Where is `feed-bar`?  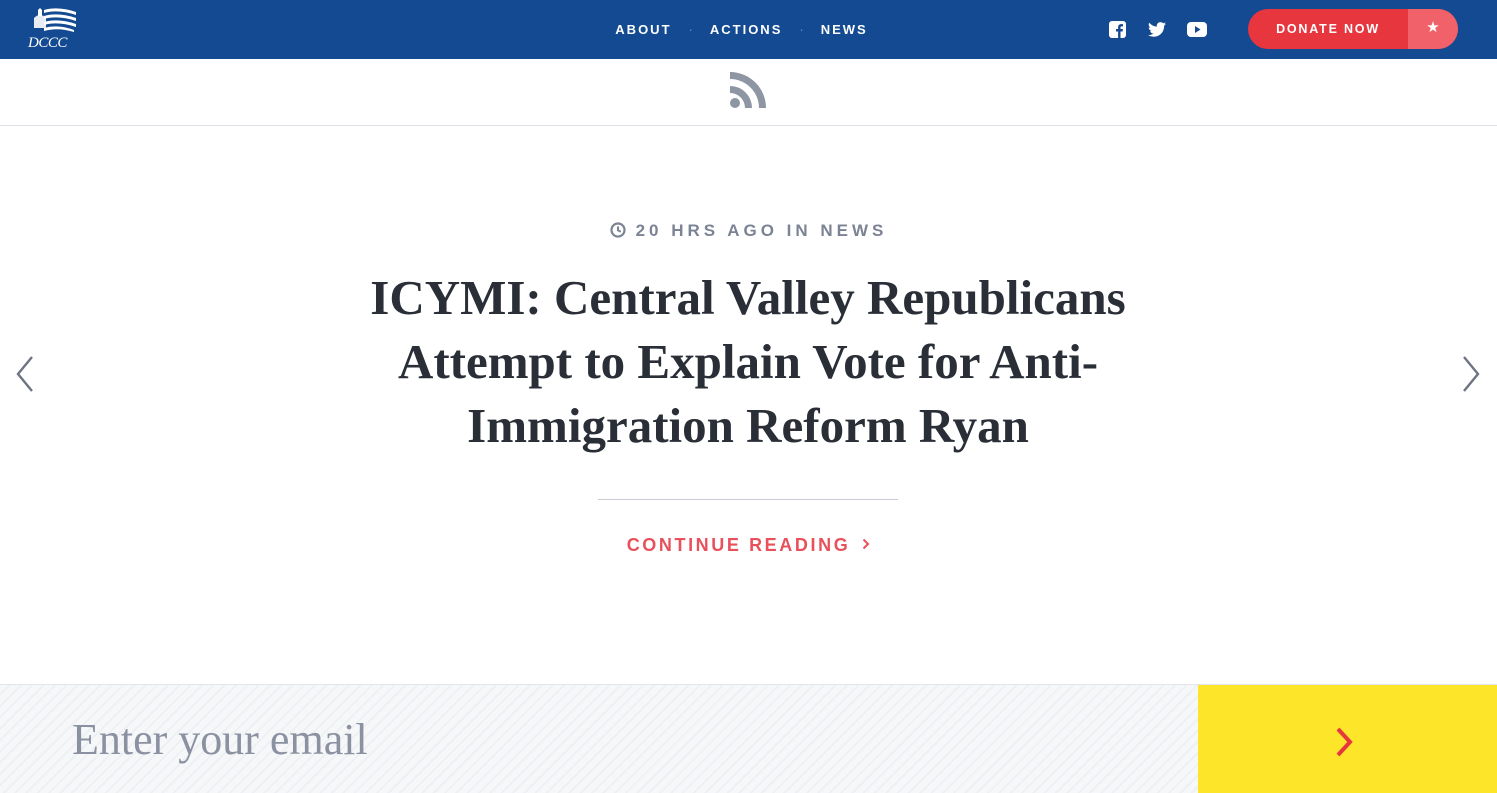 feed-bar is located at coordinates (748, 92).